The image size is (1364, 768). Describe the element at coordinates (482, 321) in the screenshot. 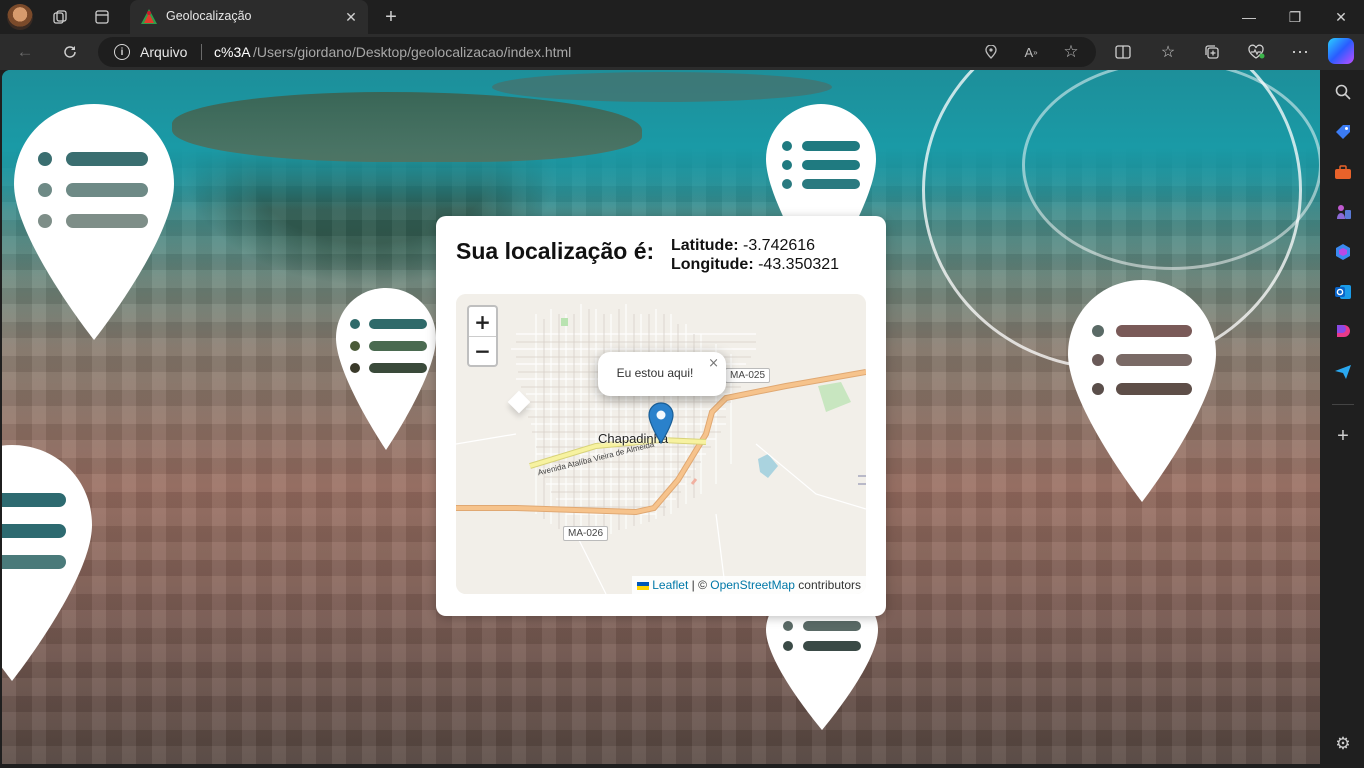

I see `zoom-in-button: +` at that location.